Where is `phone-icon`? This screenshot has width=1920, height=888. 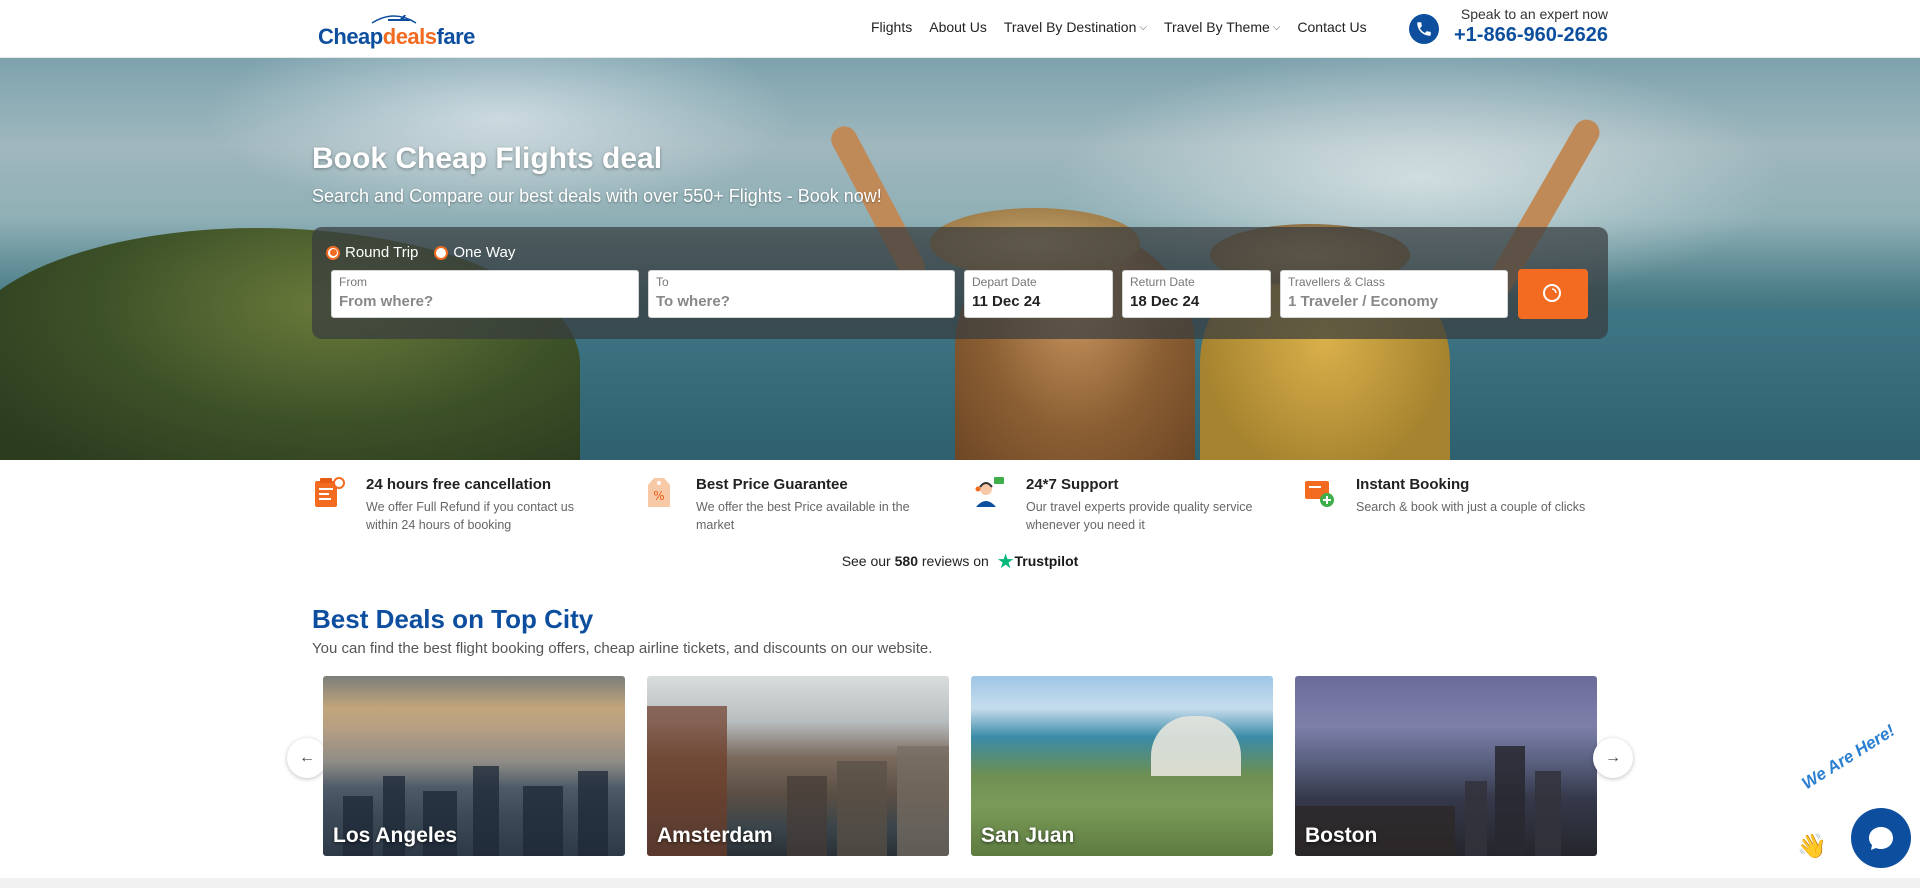
phone-icon is located at coordinates (1424, 29).